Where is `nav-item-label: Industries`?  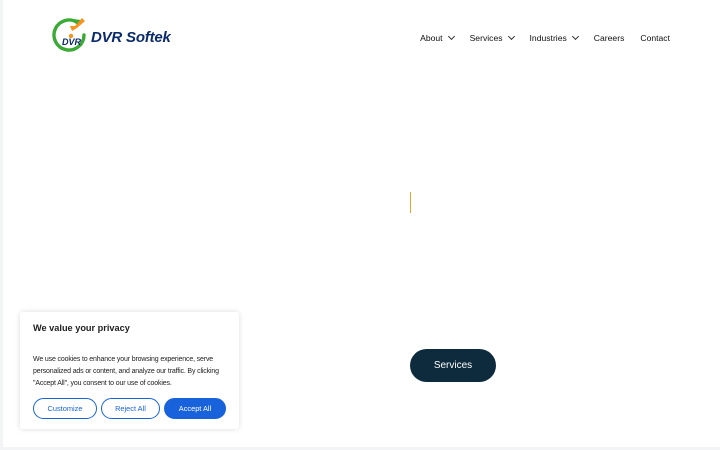 nav-item-label: Industries is located at coordinates (548, 38).